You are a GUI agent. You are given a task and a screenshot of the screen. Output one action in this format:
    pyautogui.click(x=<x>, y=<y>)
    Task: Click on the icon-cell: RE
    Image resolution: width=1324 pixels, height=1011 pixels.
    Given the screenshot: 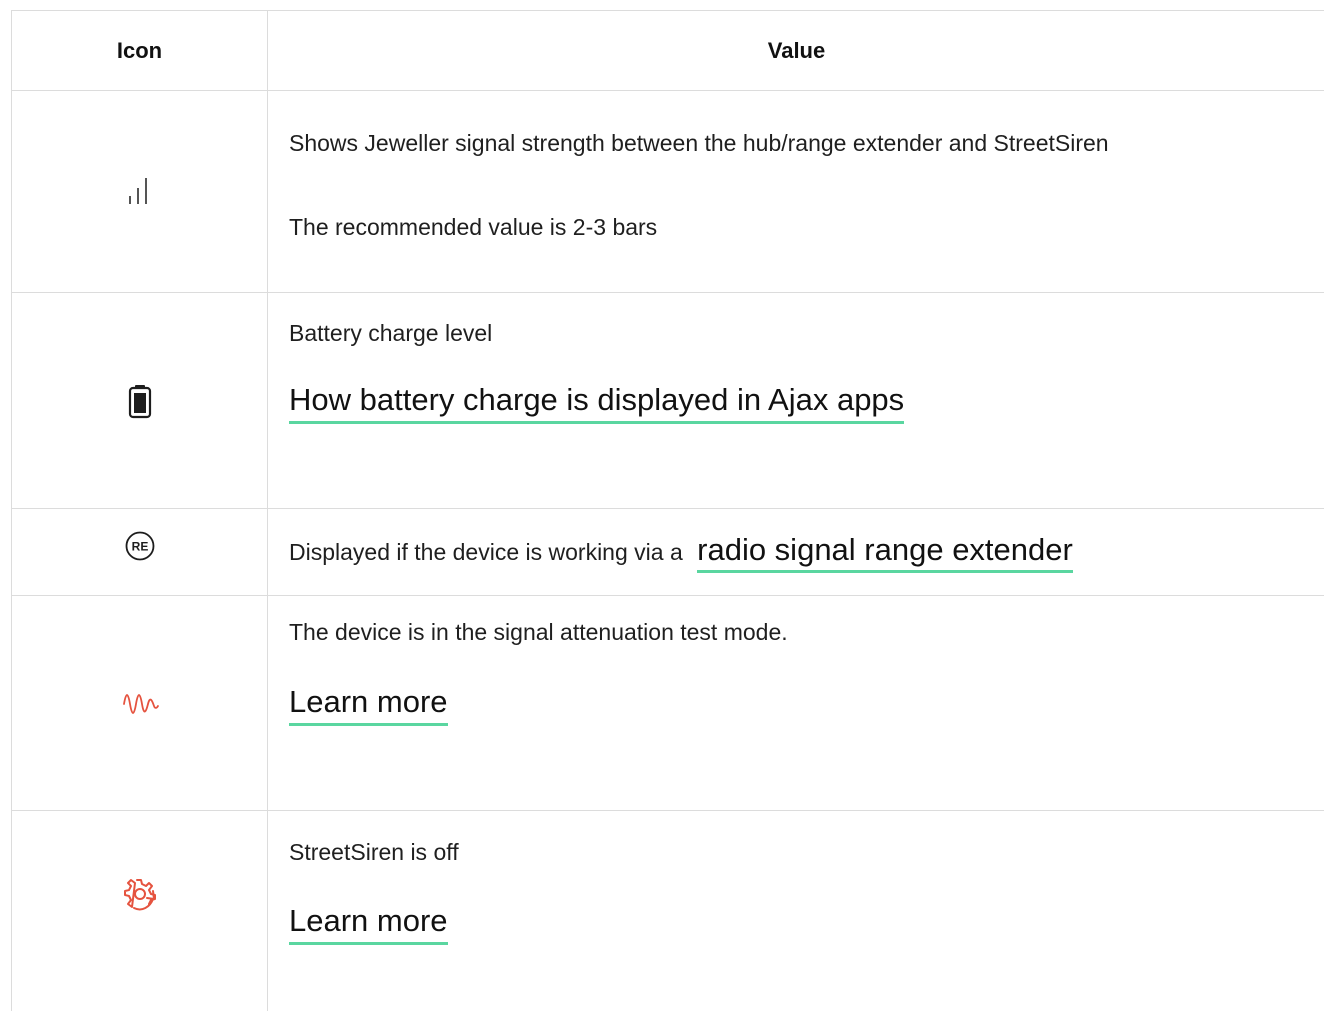 What is the action you would take?
    pyautogui.click(x=140, y=552)
    